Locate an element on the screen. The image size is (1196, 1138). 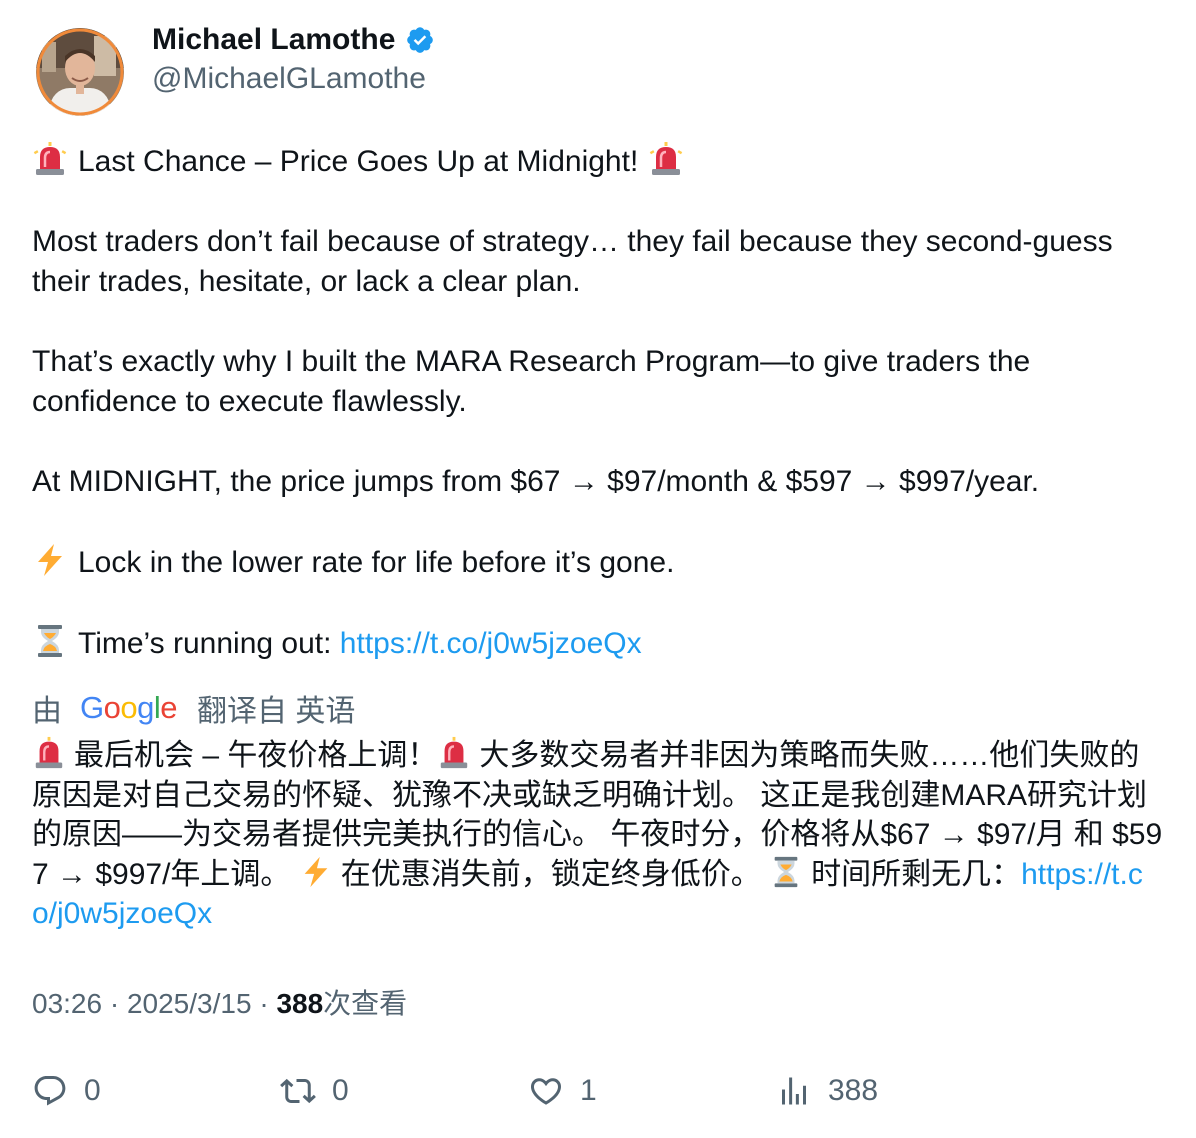
retweet-icon is located at coordinates (298, 1091).